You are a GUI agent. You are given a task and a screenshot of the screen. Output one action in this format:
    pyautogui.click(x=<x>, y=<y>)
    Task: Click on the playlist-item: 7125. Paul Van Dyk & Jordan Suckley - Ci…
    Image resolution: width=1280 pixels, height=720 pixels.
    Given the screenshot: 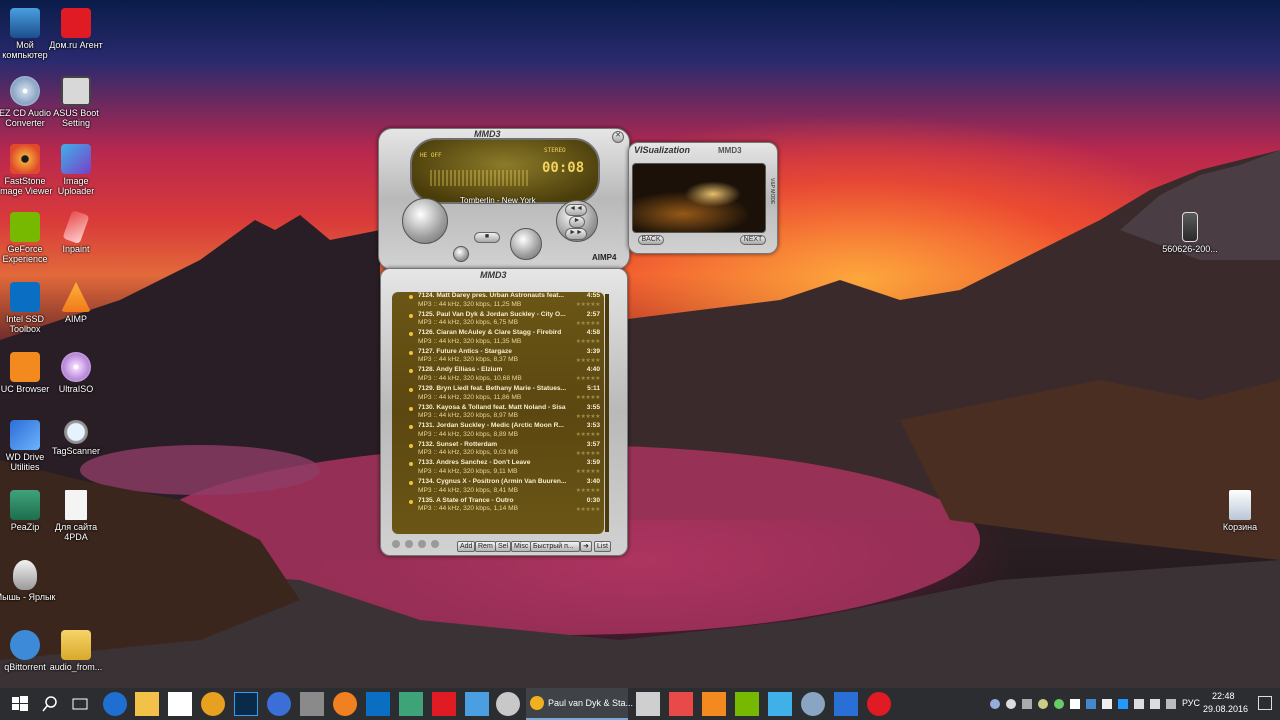 What is the action you would take?
    pyautogui.click(x=498, y=320)
    